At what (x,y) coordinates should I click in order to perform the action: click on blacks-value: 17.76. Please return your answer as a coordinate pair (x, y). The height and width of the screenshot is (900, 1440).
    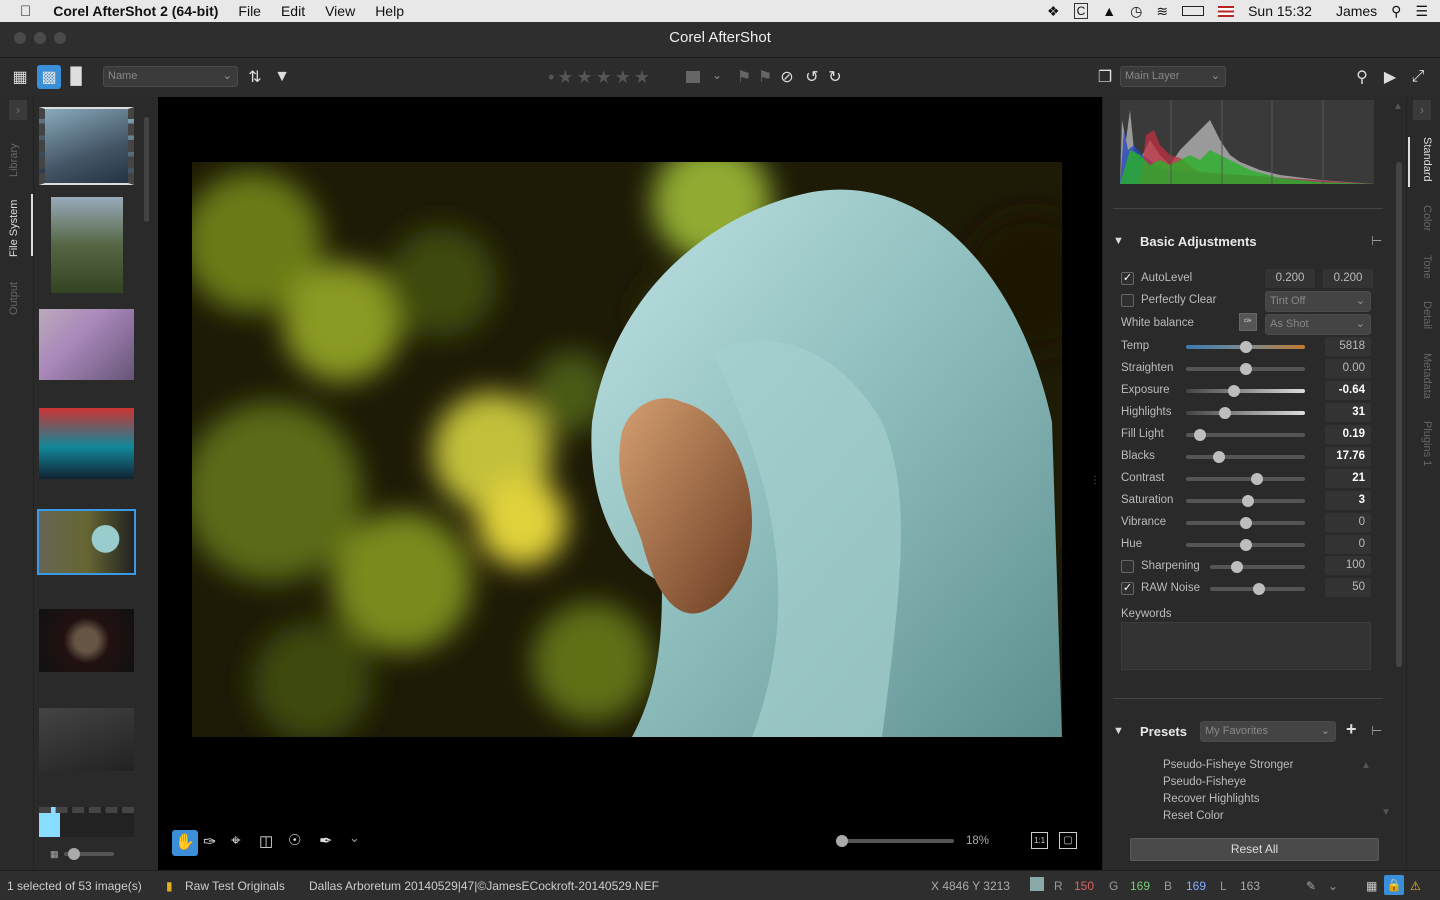
    Looking at the image, I should click on (1348, 456).